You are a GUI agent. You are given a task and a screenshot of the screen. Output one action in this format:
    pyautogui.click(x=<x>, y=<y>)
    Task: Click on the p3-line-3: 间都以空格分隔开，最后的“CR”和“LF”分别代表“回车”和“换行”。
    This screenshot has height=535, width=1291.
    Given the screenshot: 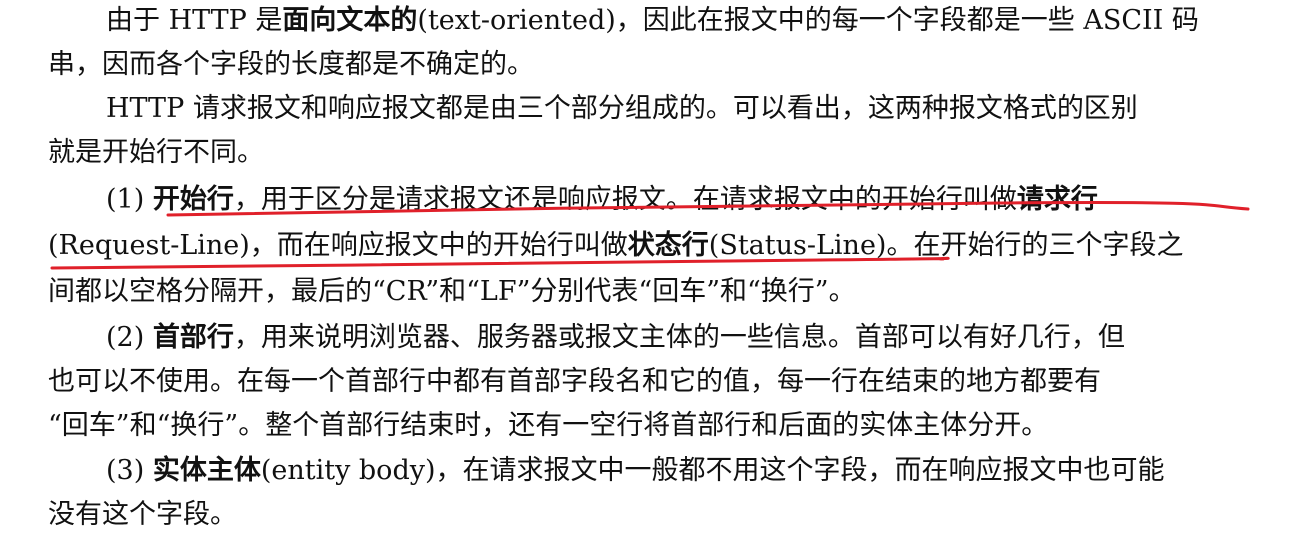 What is the action you would take?
    pyautogui.click(x=452, y=292)
    